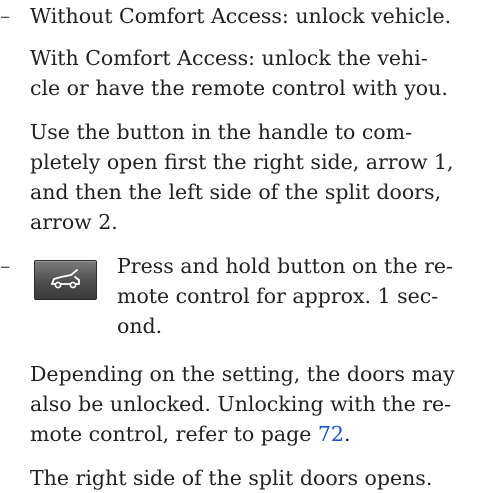 This screenshot has width=502, height=493. What do you see at coordinates (331, 434) in the screenshot?
I see `page-reference-link: 72` at bounding box center [331, 434].